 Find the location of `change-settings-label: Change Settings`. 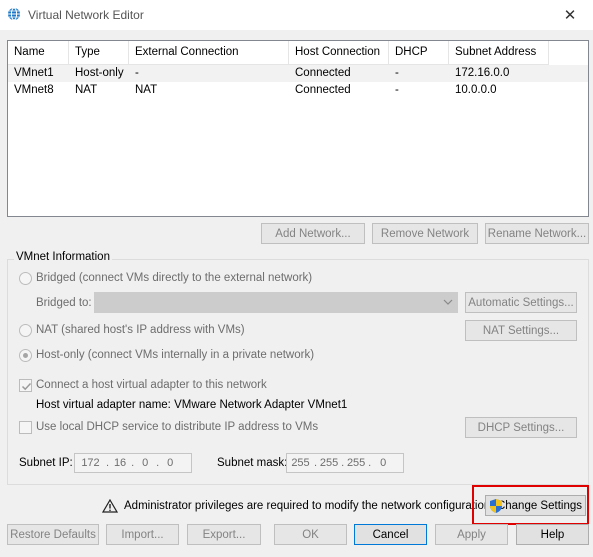

change-settings-label: Change Settings is located at coordinates (539, 505).